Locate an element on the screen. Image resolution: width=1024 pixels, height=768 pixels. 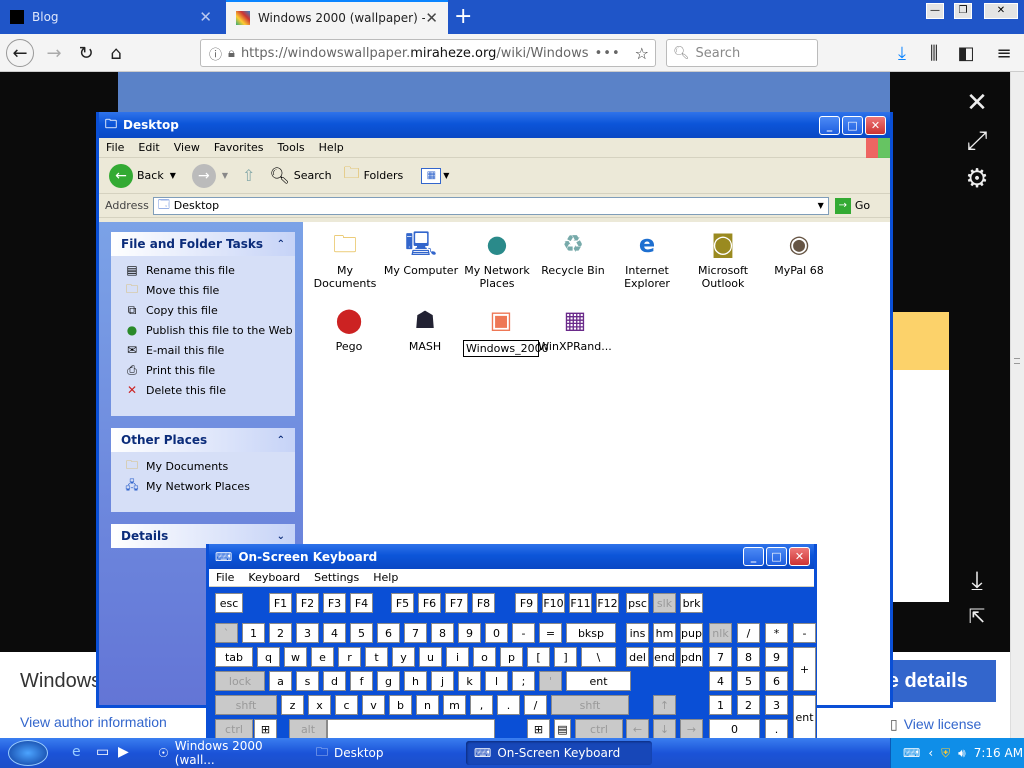
key-a-4: f is located at coordinates (361, 681).